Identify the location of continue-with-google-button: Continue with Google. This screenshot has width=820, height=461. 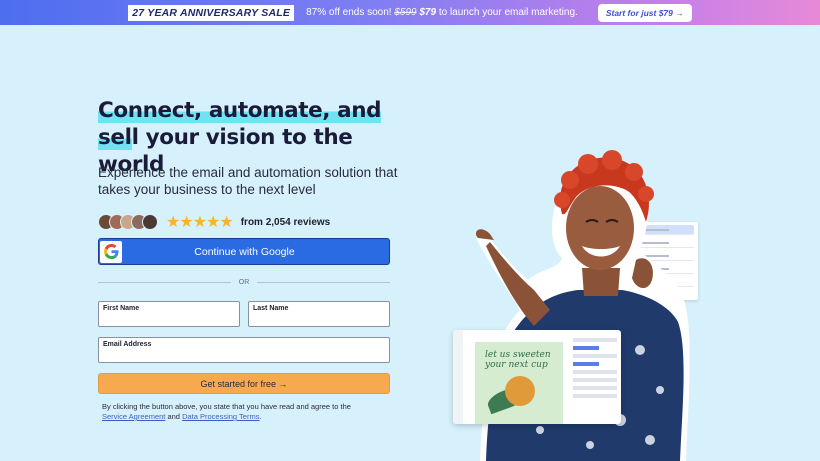
(244, 251).